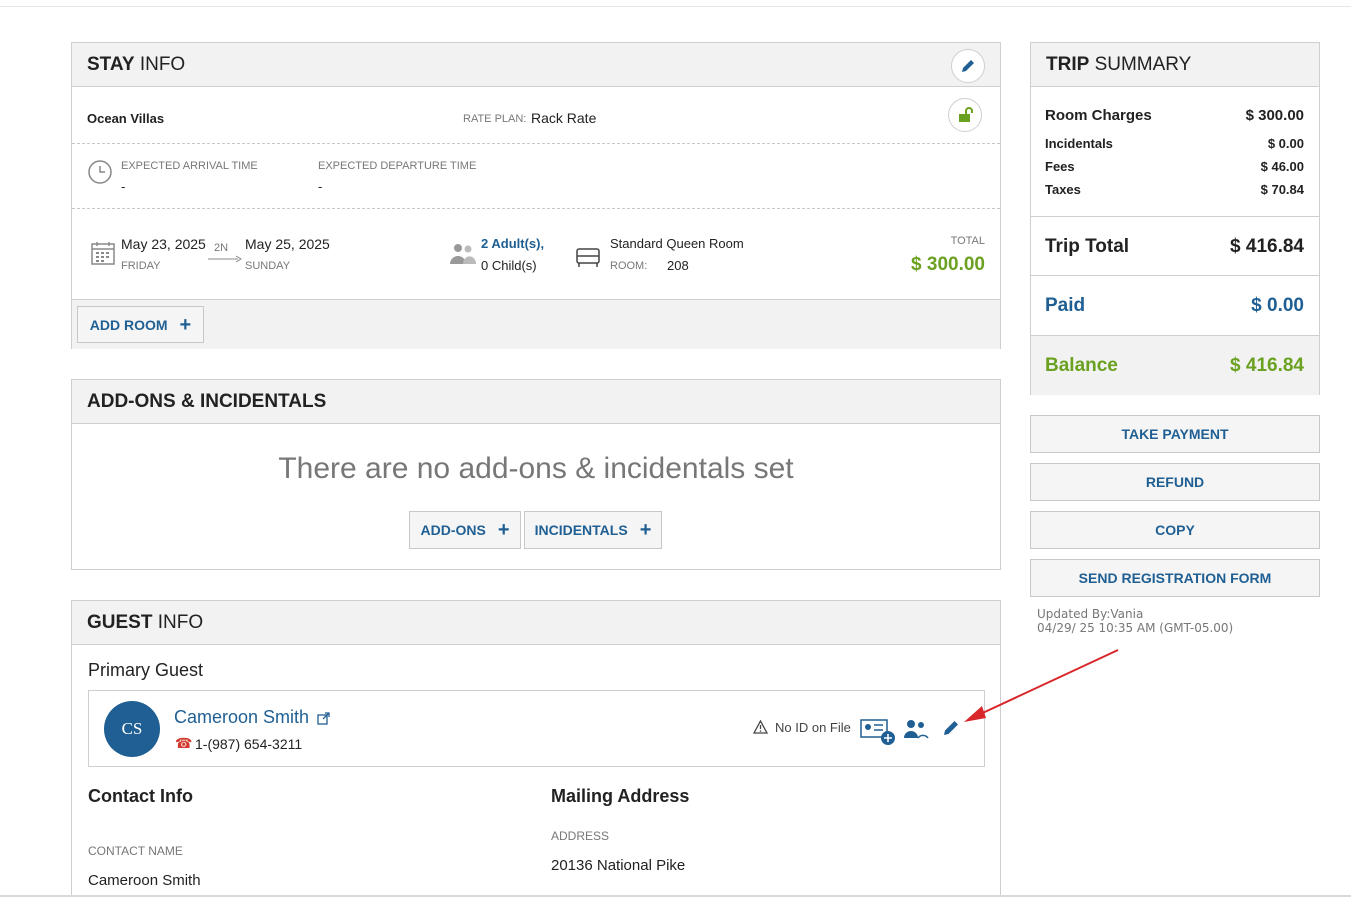  I want to click on taxes-label: Taxes, so click(1063, 189).